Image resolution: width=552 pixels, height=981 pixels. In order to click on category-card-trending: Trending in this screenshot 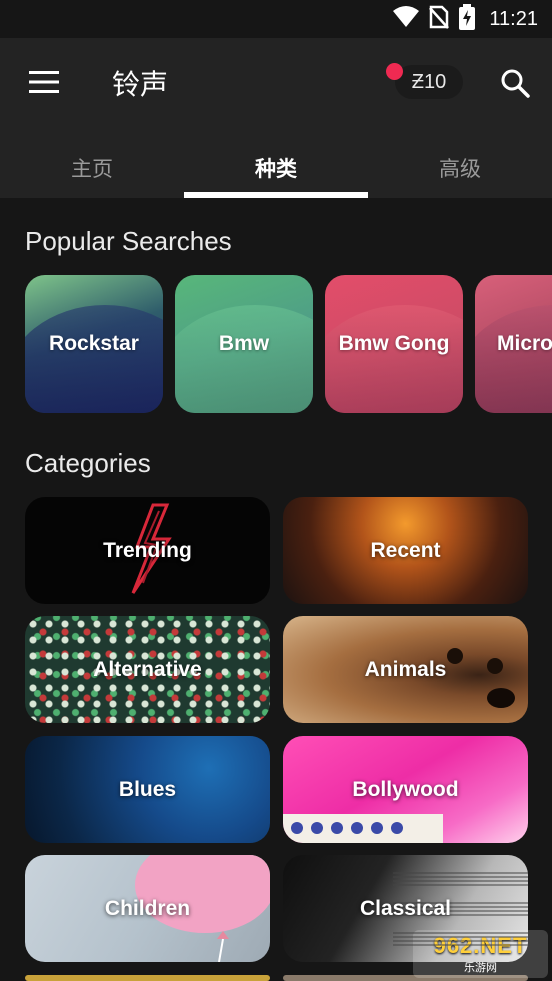, I will do `click(147, 550)`.